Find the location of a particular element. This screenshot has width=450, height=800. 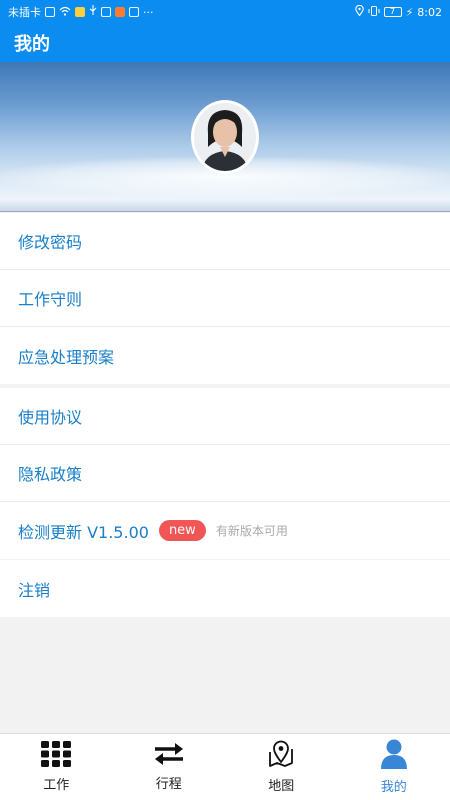

menu-group-logout: 注销 is located at coordinates (225, 588).